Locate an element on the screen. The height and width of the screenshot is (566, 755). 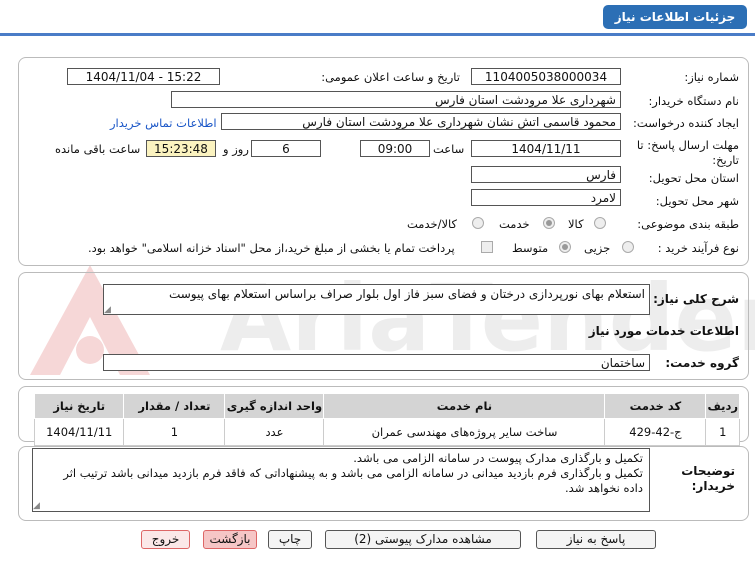
service-group-label: گروه خدمت: is located at coordinates (702, 363).